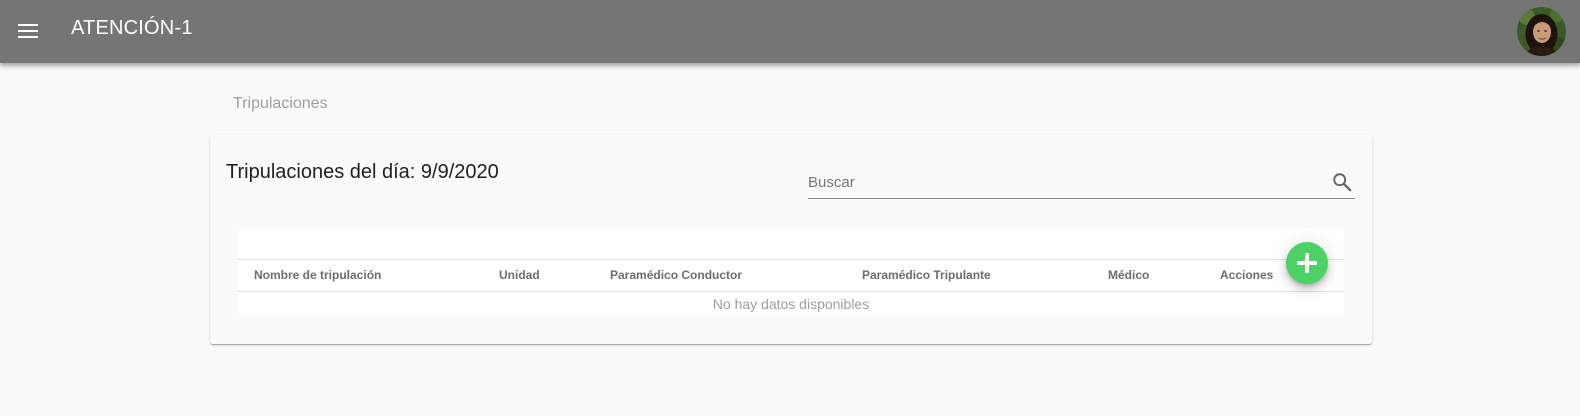 The height and width of the screenshot is (416, 1580). What do you see at coordinates (1128, 275) in the screenshot?
I see `column-header-doctor: Médico` at bounding box center [1128, 275].